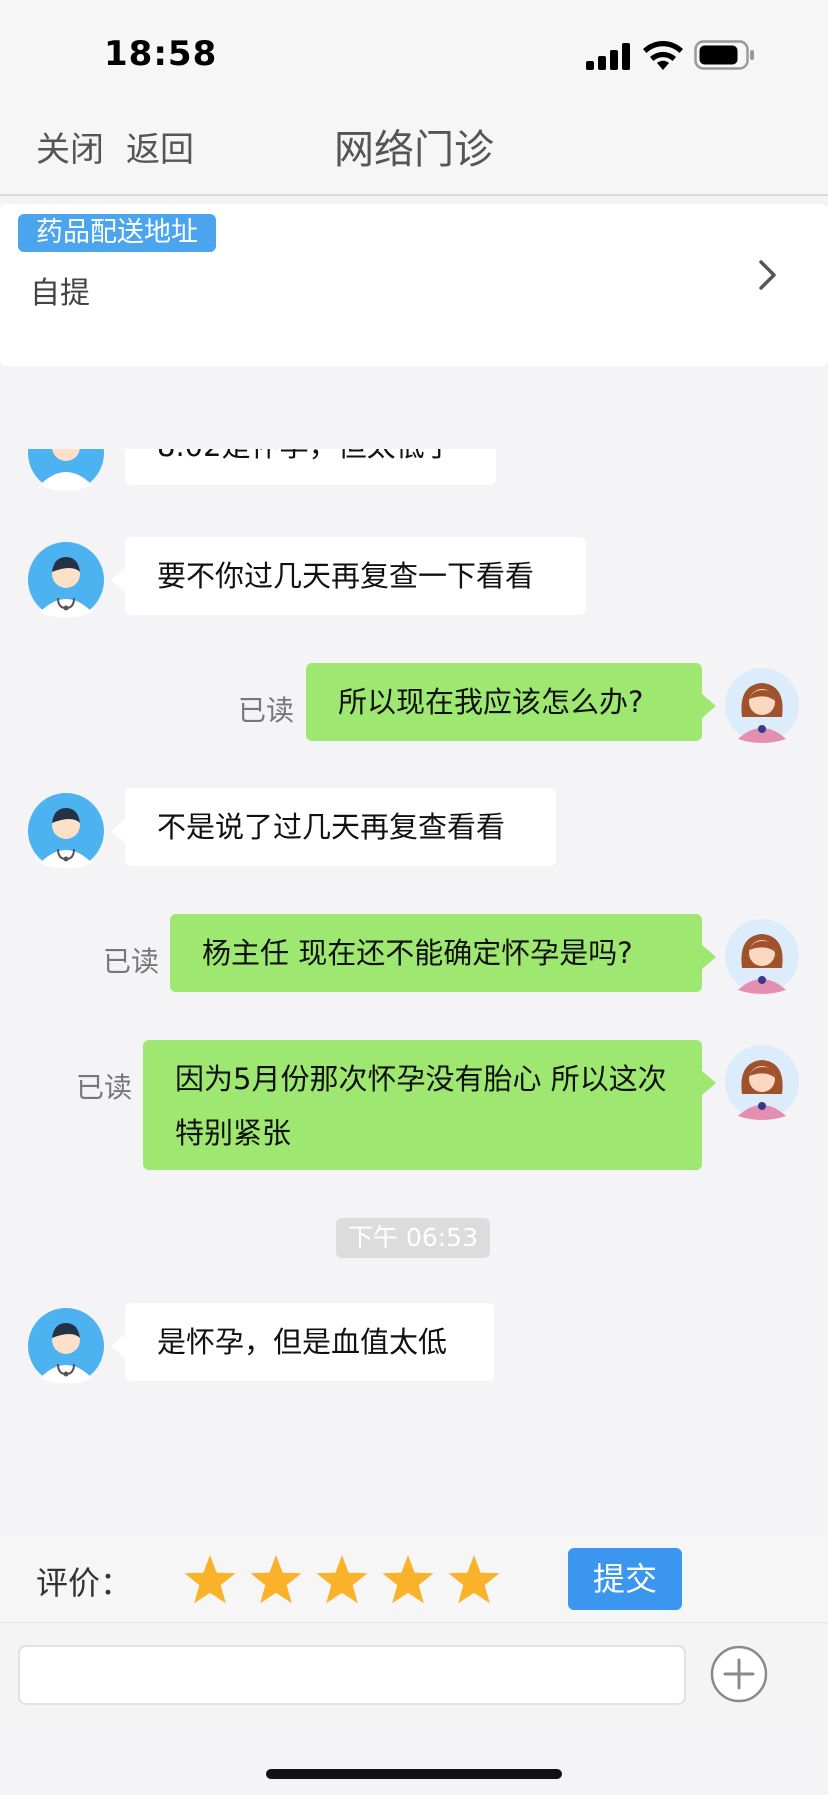 This screenshot has height=1795, width=828. Describe the element at coordinates (60, 293) in the screenshot. I see `delivery-address-value: 自提` at that location.